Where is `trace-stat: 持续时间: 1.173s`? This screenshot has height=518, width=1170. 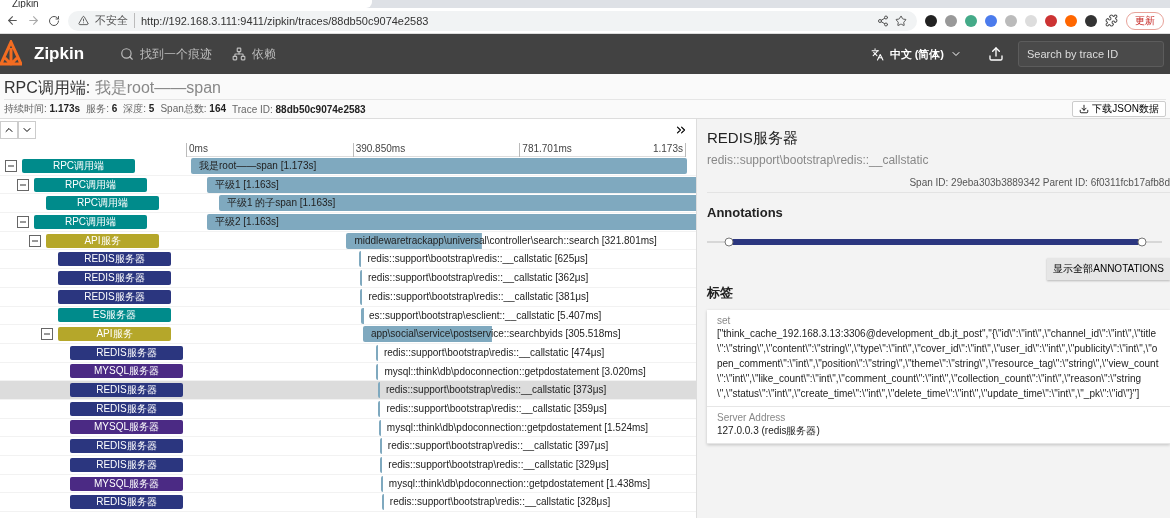
trace-stat: 持续时间: 1.173s is located at coordinates (42, 109).